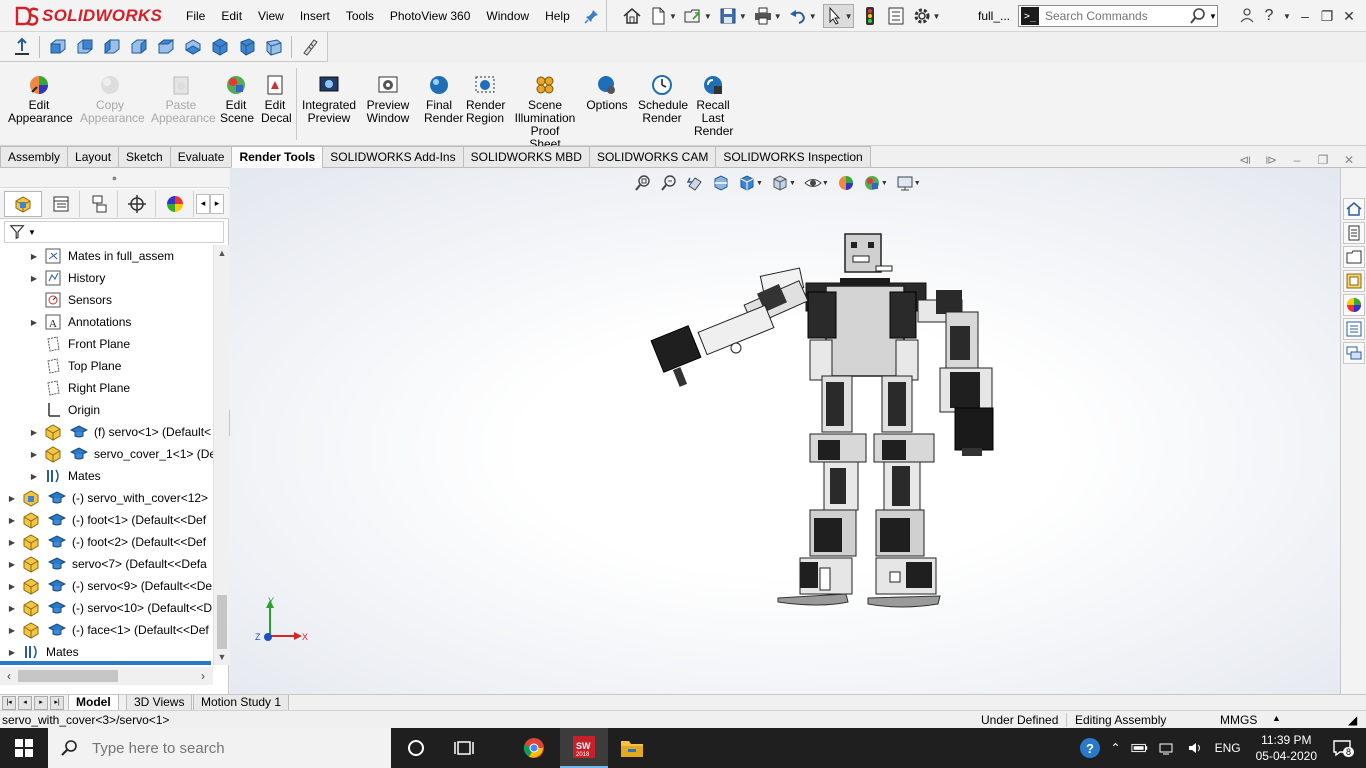 Image resolution: width=1366 pixels, height=768 pixels. Describe the element at coordinates (106, 520) in the screenshot. I see `tree-item: ▶ (-) foot<1> (Default<<Def` at that location.